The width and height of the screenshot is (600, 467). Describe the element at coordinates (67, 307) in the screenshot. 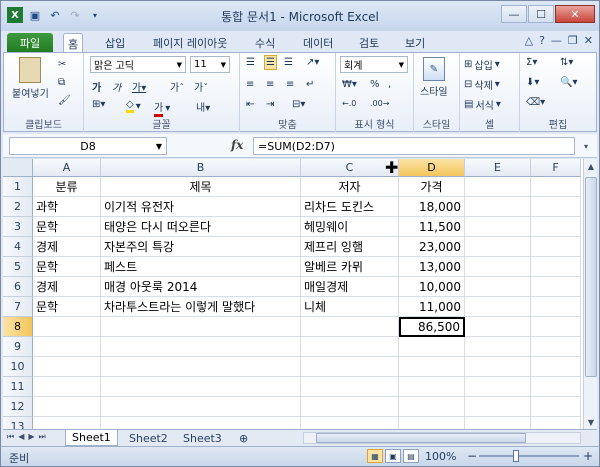

I see `cell-a7: 문학` at that location.